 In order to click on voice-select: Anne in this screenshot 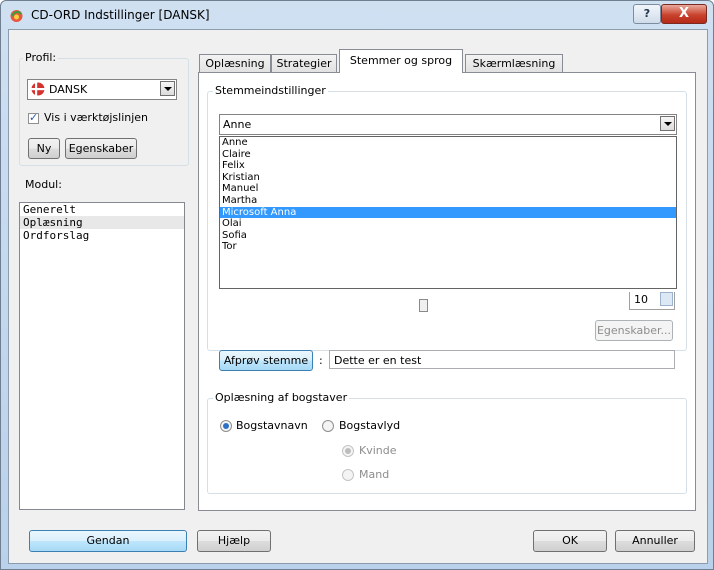, I will do `click(448, 124)`.